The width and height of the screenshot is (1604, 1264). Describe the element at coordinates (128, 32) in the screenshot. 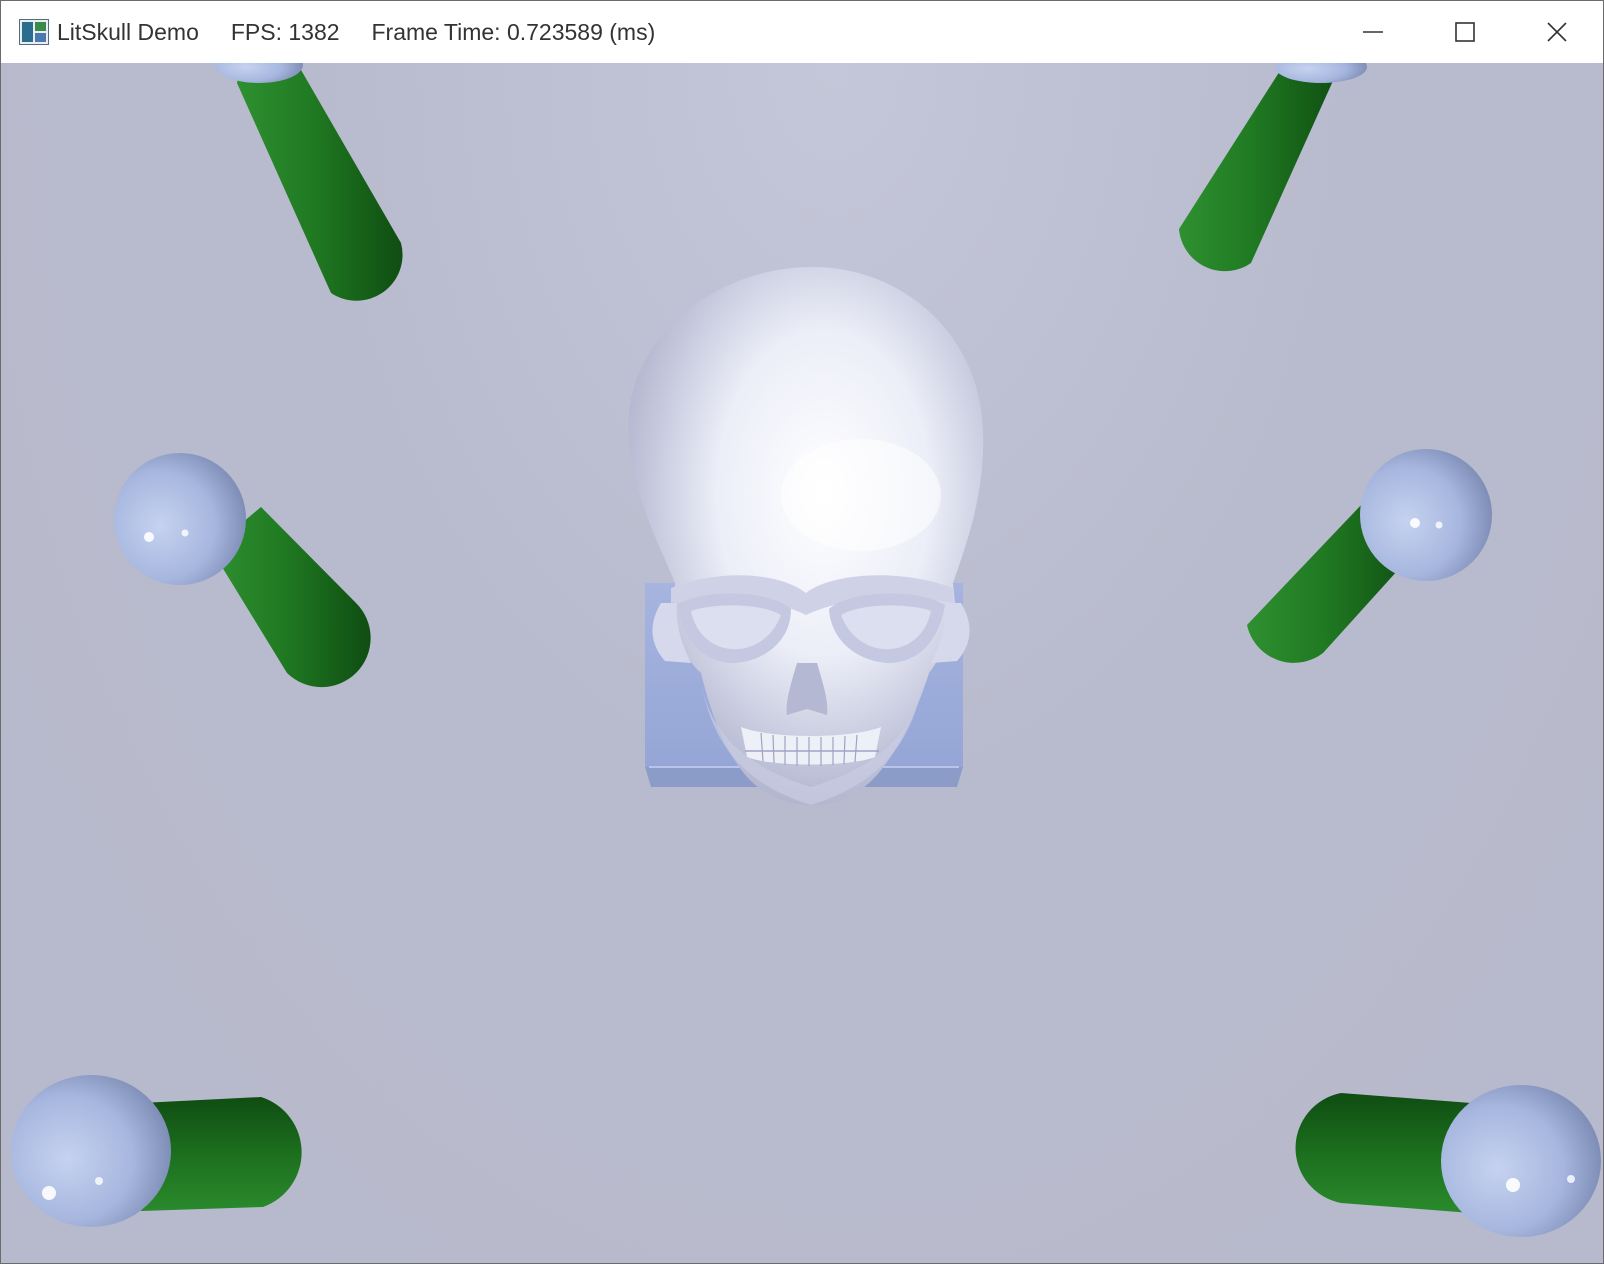

I see `app-name: LitSkull Demo` at that location.